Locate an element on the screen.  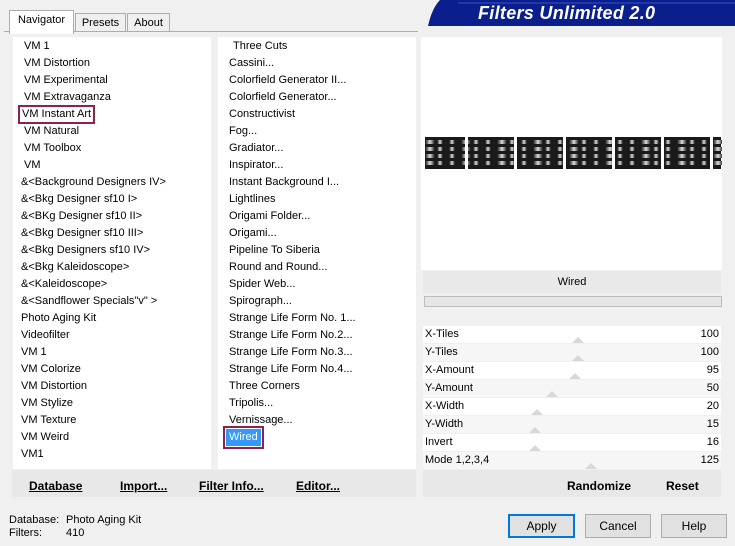
category-item: Videofilter is located at coordinates (45, 335).